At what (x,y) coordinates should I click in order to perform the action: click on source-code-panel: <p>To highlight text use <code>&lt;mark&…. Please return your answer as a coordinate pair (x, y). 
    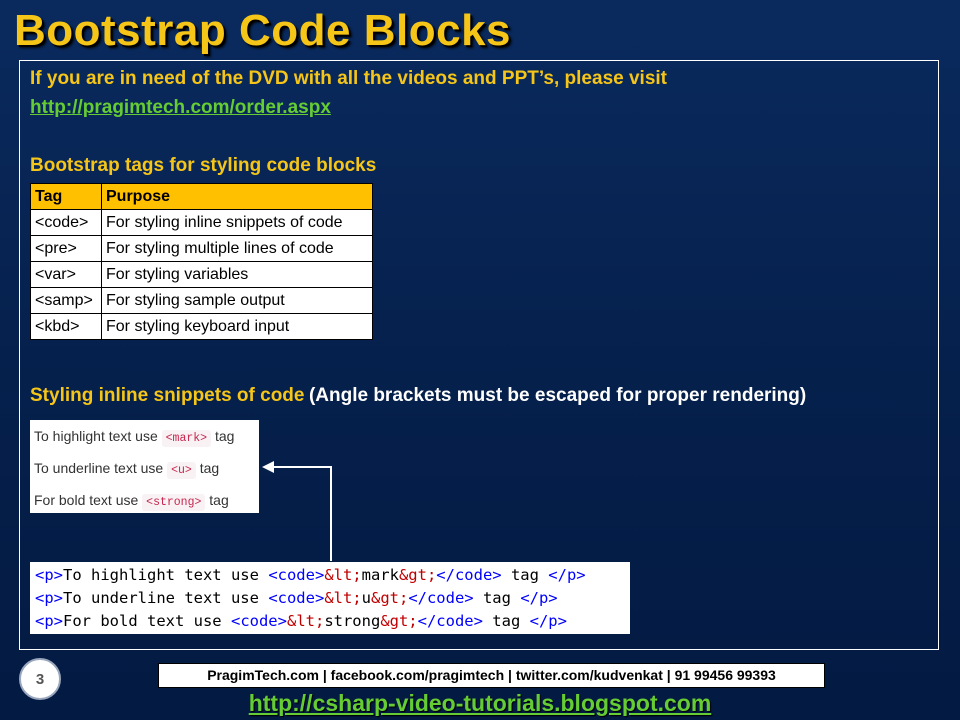
    Looking at the image, I should click on (330, 598).